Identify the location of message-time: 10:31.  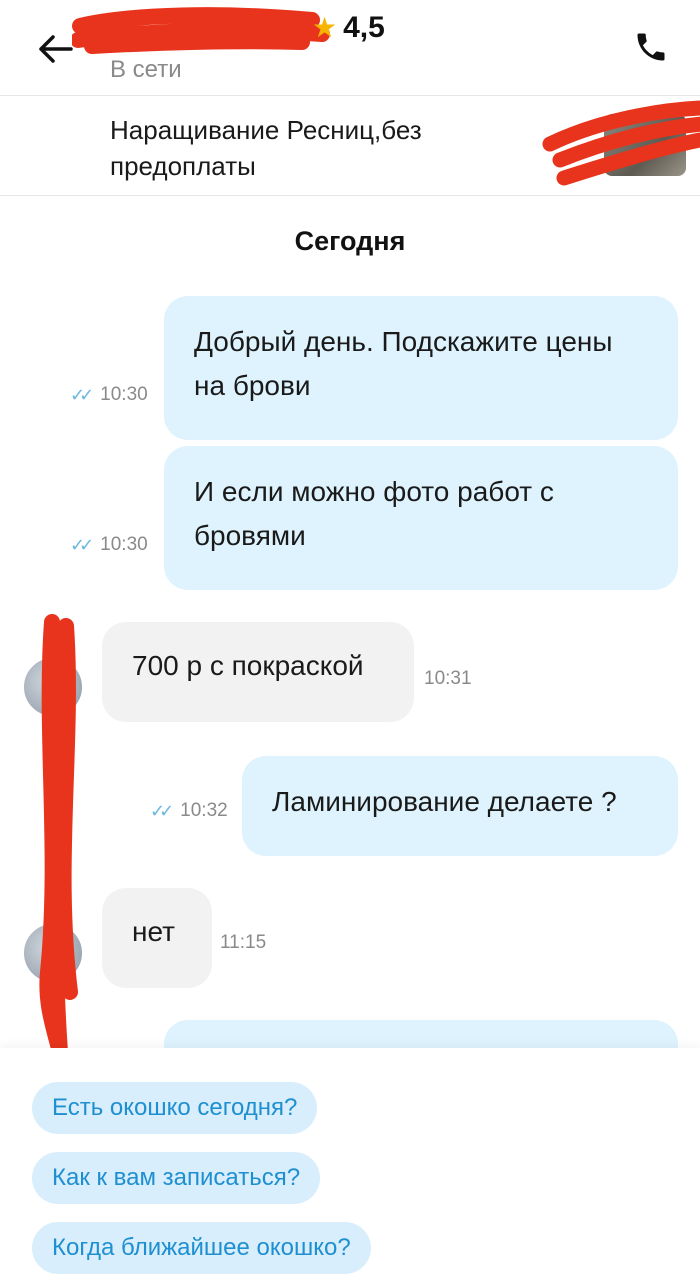
(448, 678).